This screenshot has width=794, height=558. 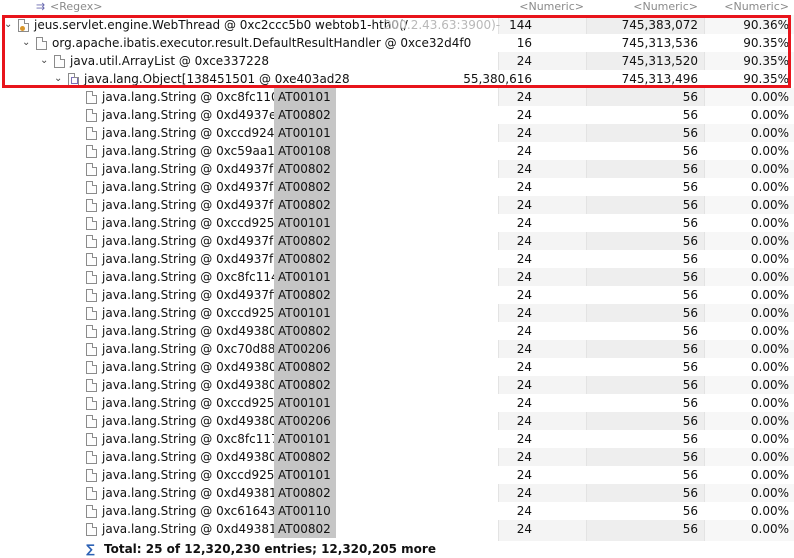 I want to click on string-object-name: java.lang.String @ 0xccd92528, so click(x=196, y=223).